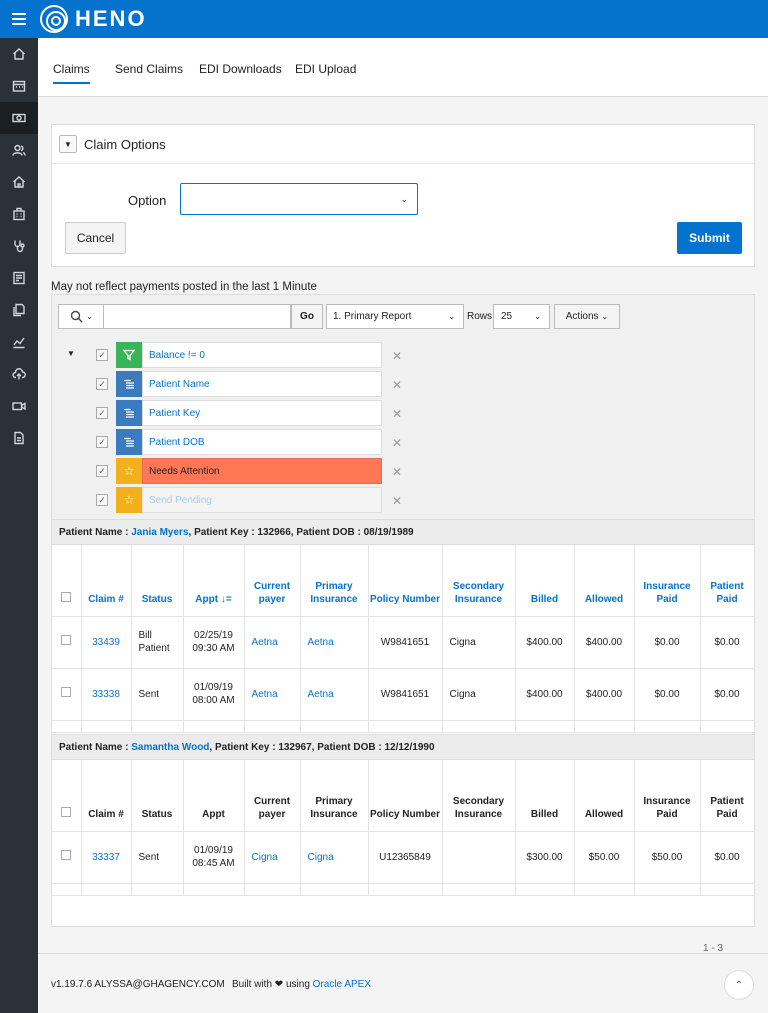  What do you see at coordinates (81, 316) in the screenshot?
I see `search-column-menu: ⌄` at bounding box center [81, 316].